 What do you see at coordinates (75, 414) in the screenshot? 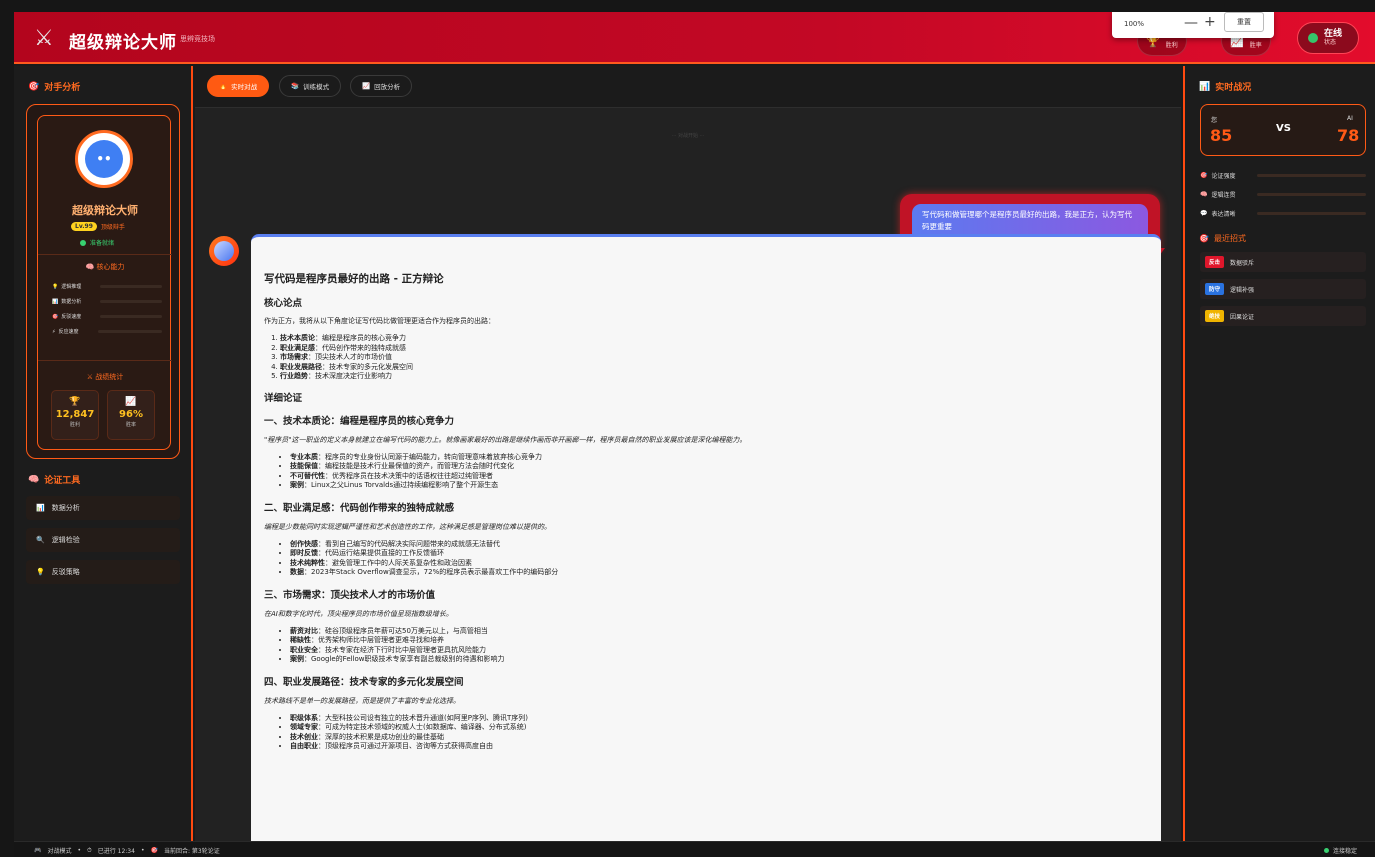
I see `wins-value: 12,847` at bounding box center [75, 414].